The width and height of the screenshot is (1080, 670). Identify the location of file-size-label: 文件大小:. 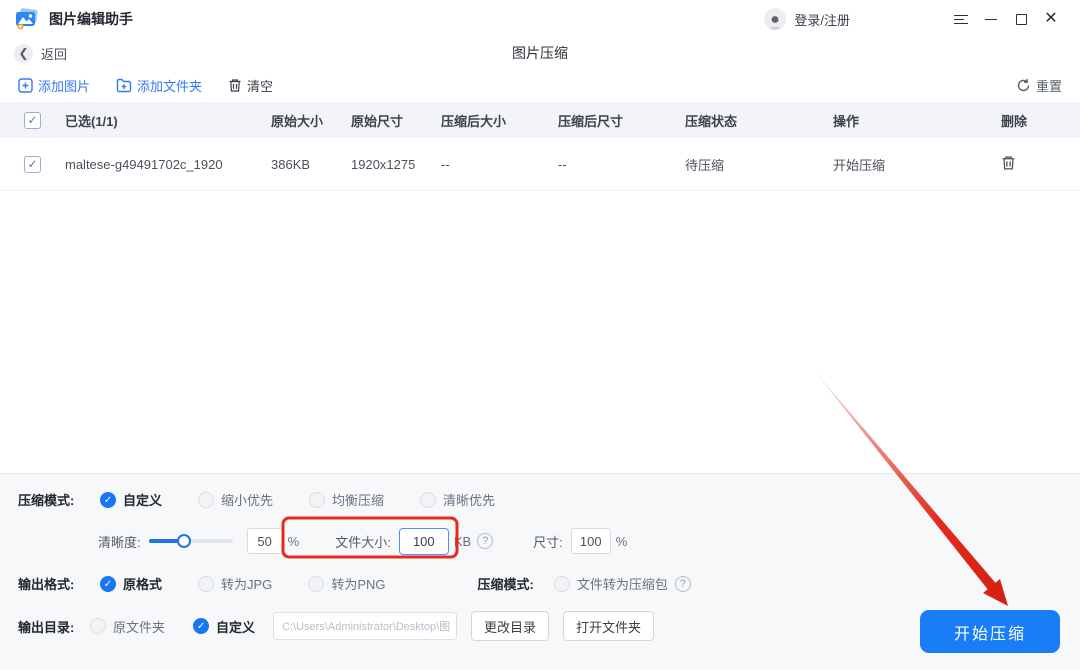
(363, 542).